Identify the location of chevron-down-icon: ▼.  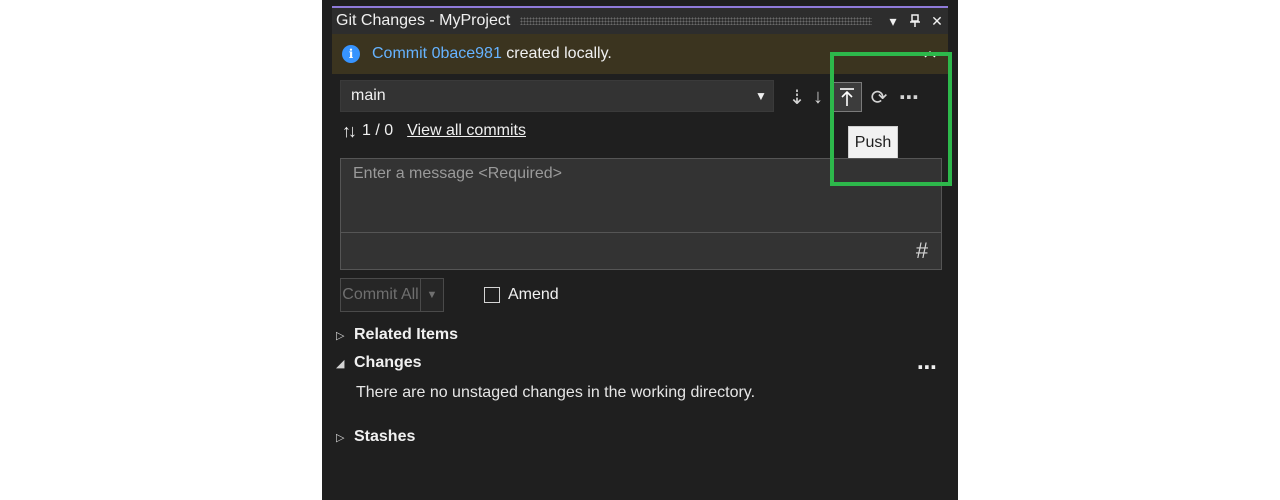
(761, 96).